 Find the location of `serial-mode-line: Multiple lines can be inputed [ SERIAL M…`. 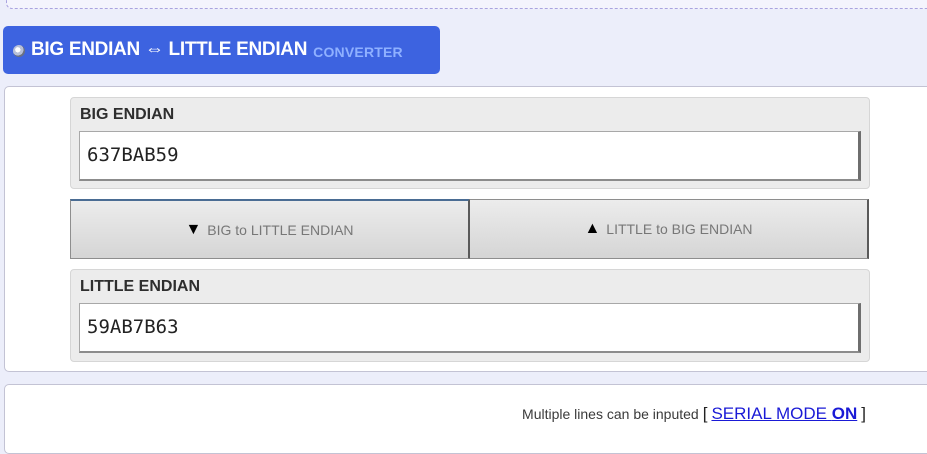

serial-mode-line: Multiple lines can be inputed [ SERIAL M… is located at coordinates (696, 414).